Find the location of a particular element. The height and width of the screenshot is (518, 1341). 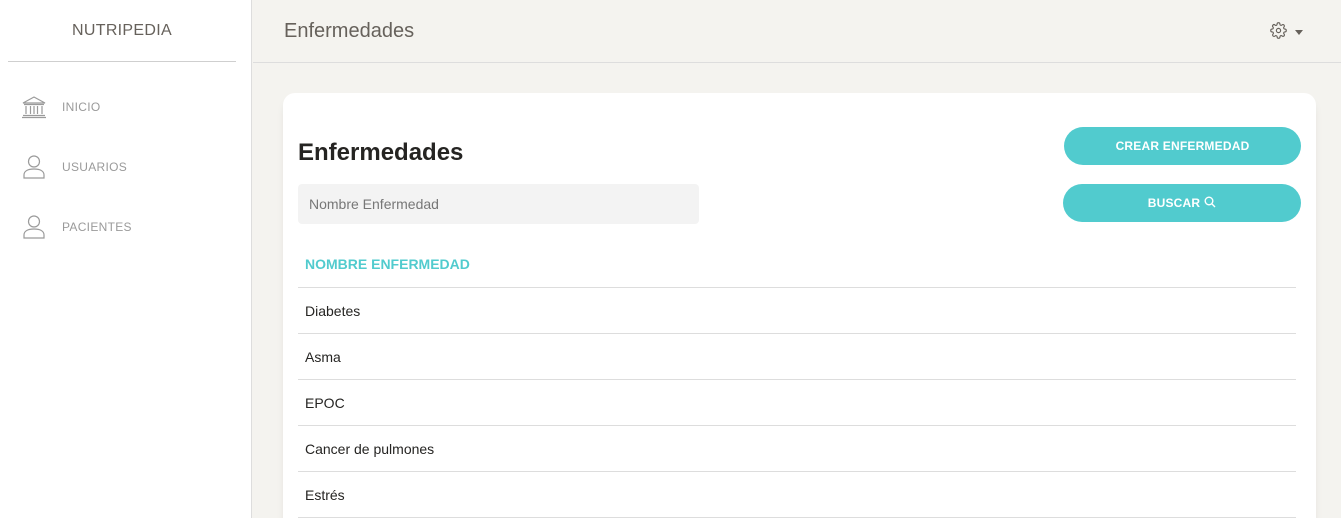

chevron-down-icon is located at coordinates (1299, 32).